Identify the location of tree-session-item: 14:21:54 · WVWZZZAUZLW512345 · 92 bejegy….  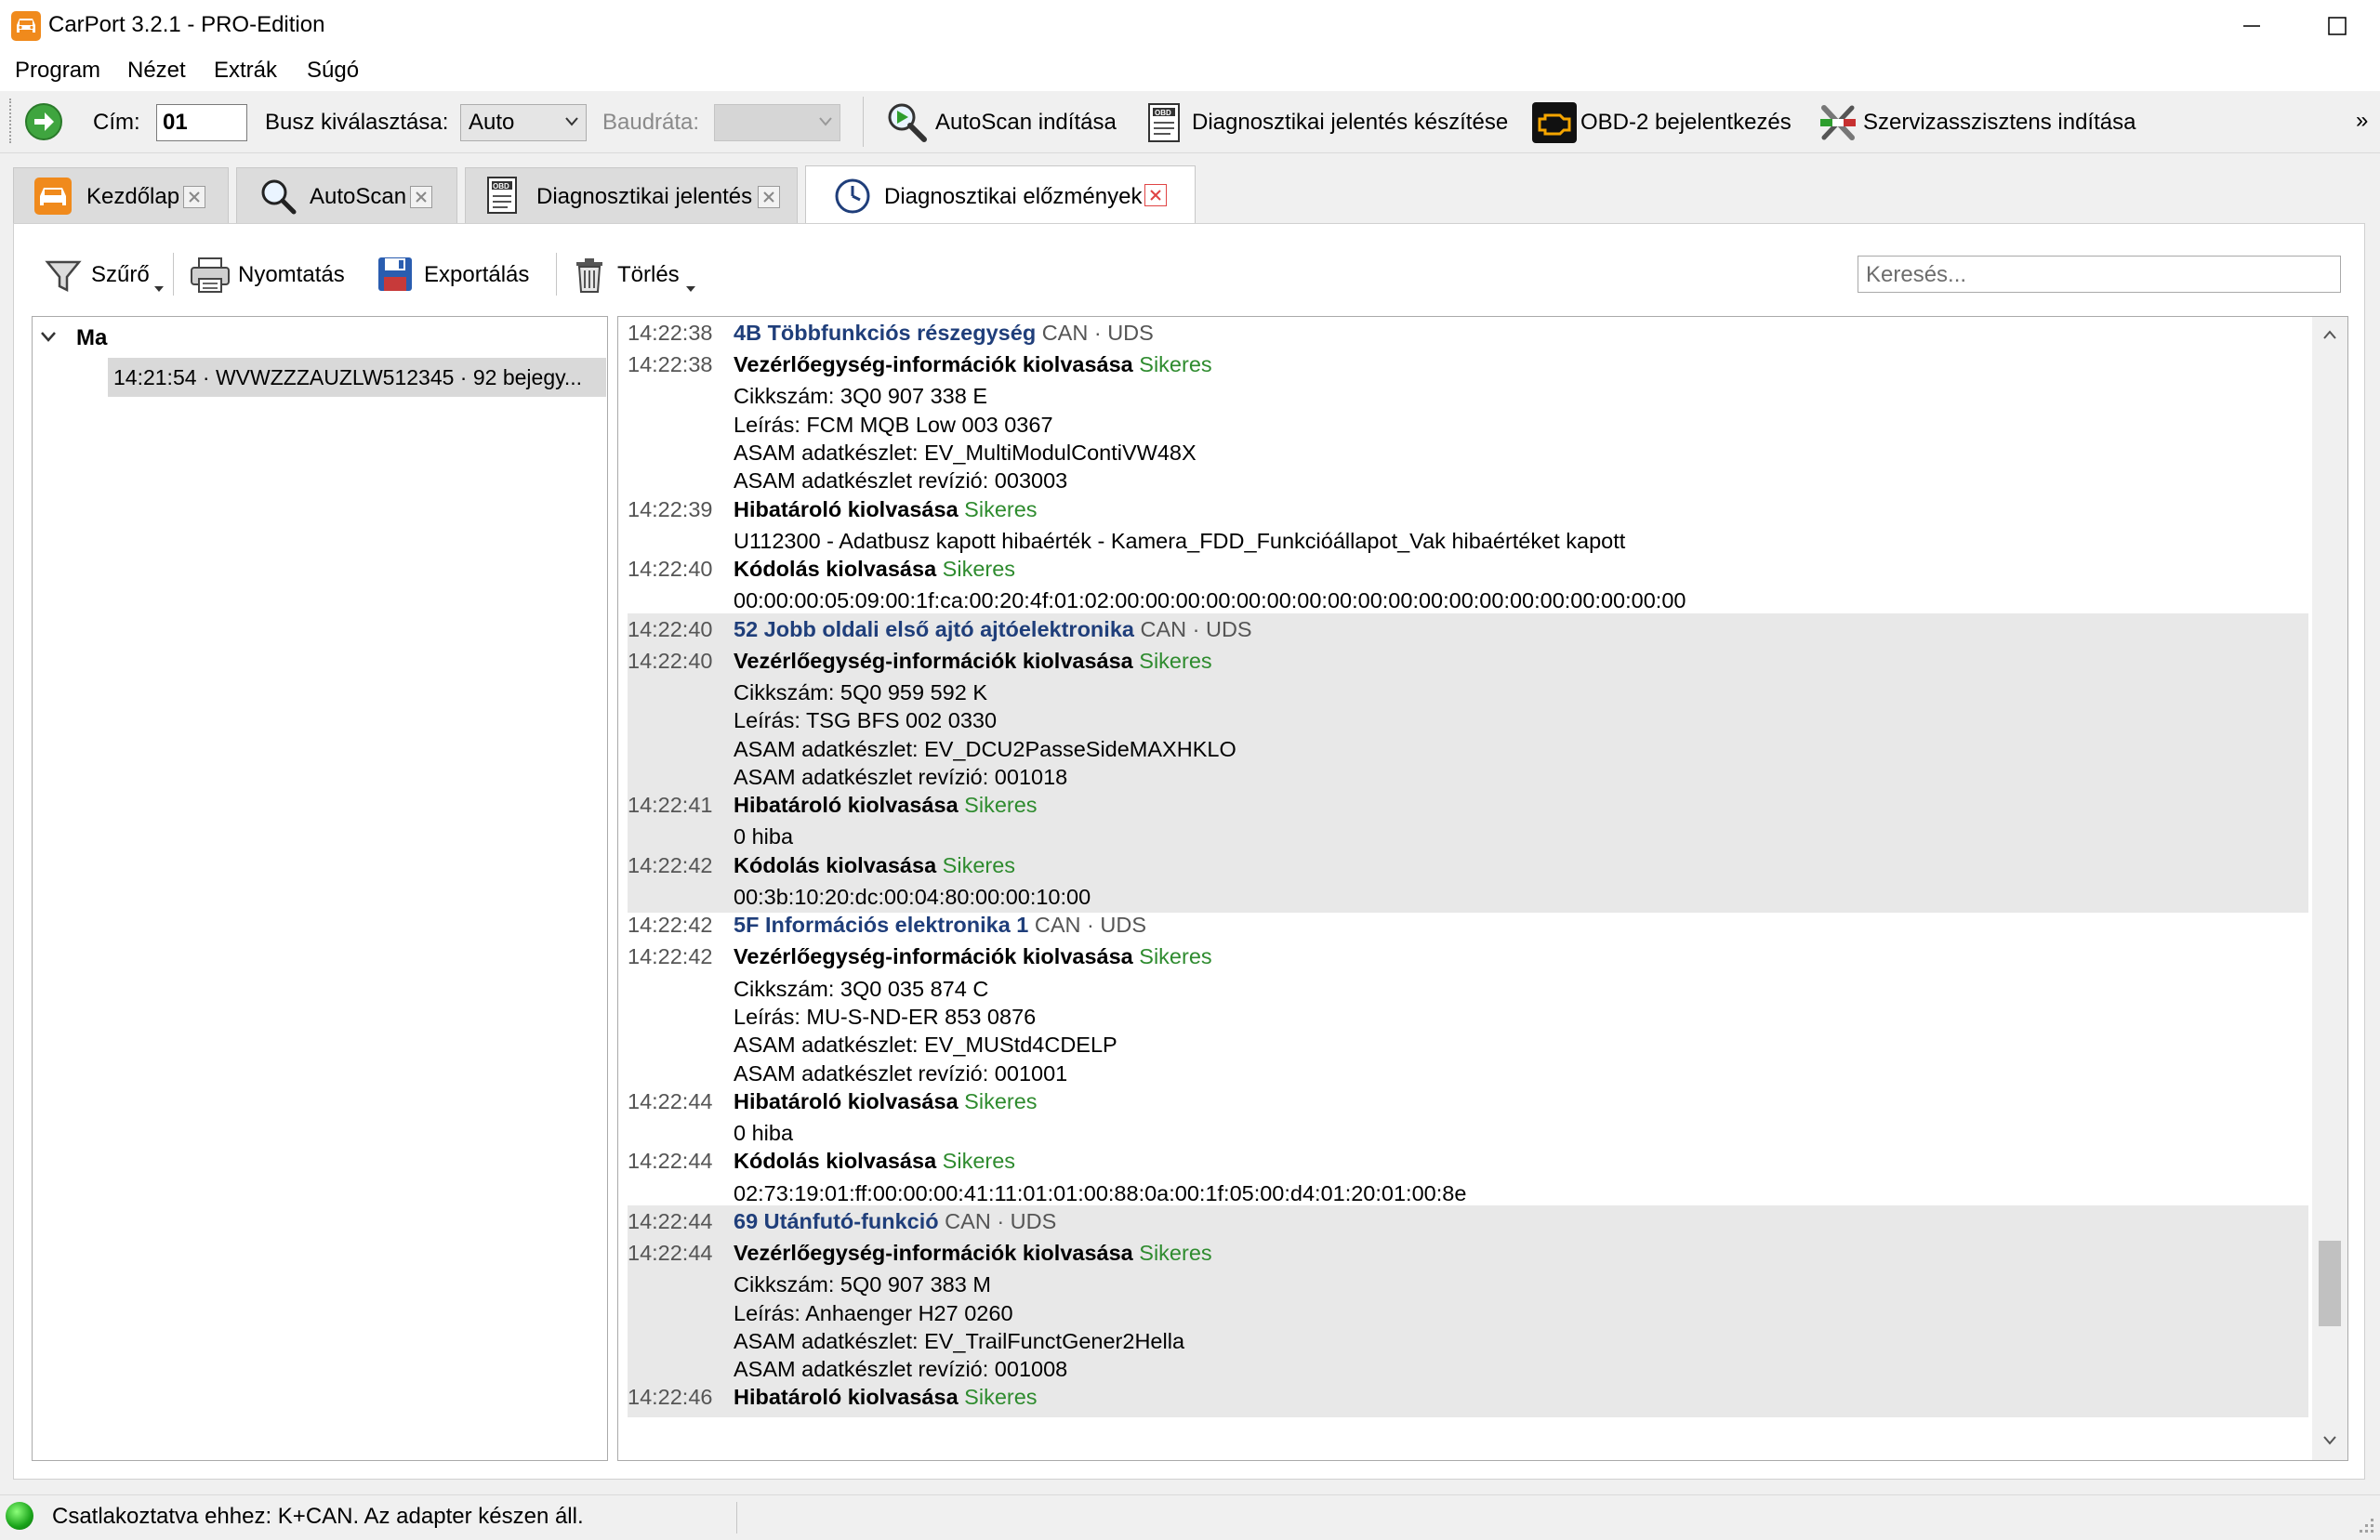
(357, 378).